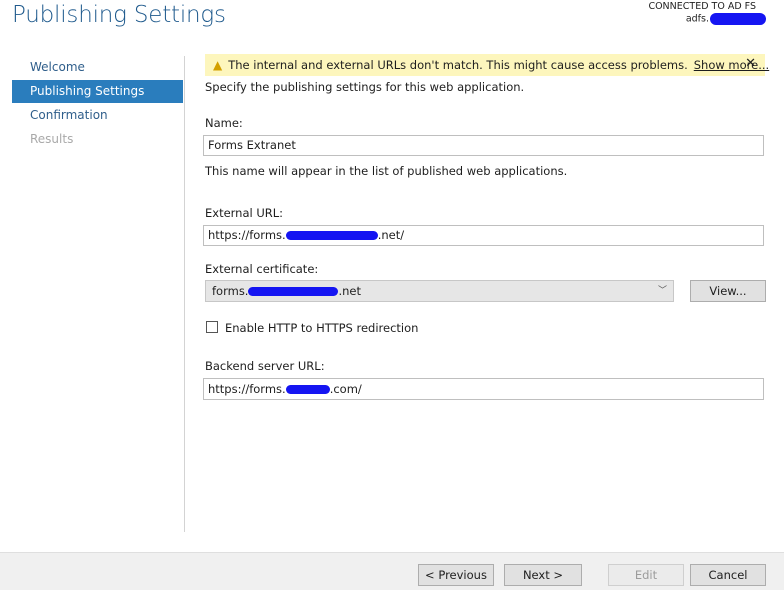 The image size is (784, 590). I want to click on connection-server: adfs., so click(712, 19).